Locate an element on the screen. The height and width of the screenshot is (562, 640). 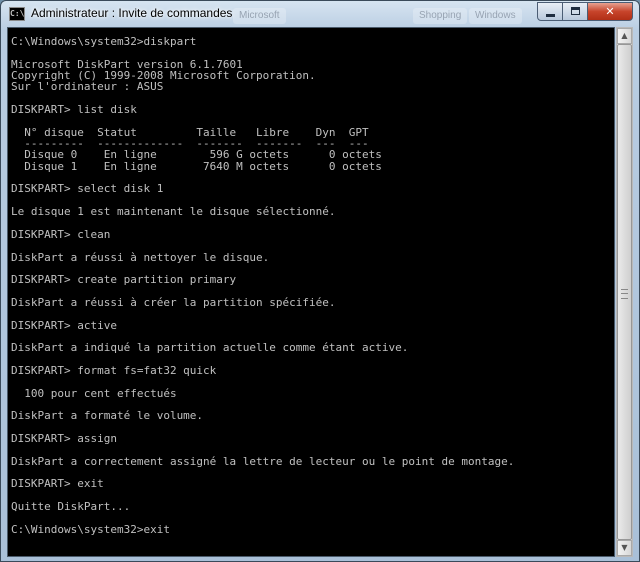
console-line: DISKPART> format fs=fat32 quick is located at coordinates (114, 370).